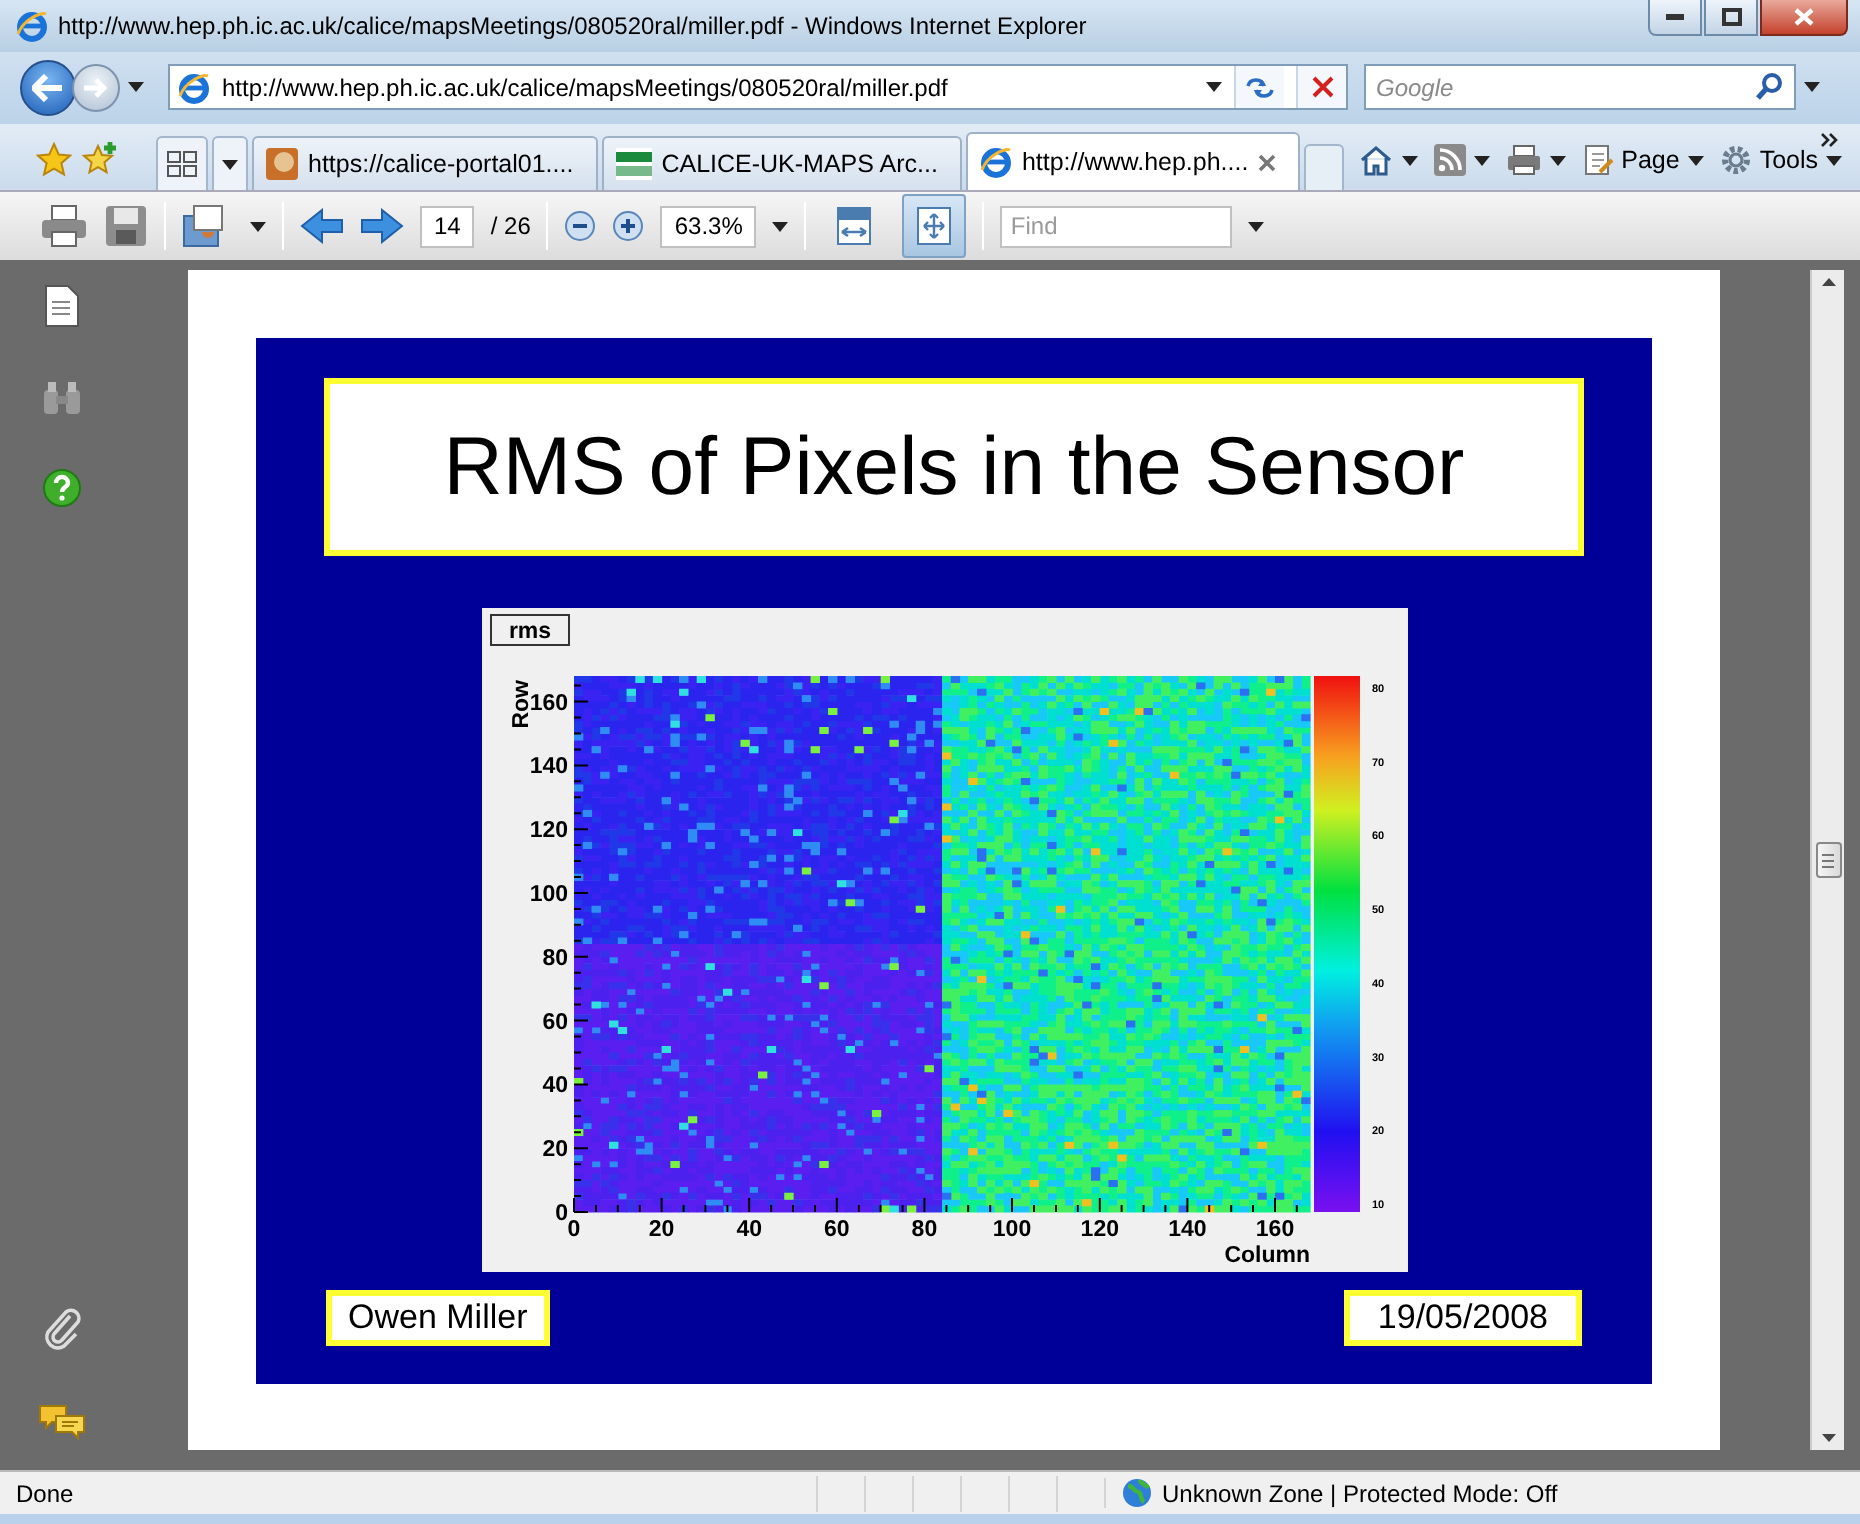 The image size is (1860, 1524). Describe the element at coordinates (1642, 160) in the screenshot. I see `command-menu-button: Page` at that location.